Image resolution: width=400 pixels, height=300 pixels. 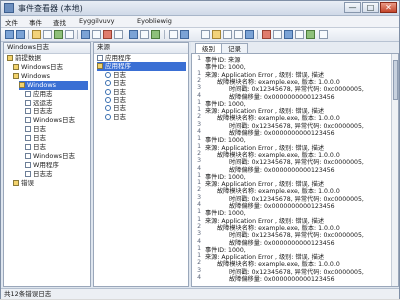 I want to click on menu-extra-2: Eyobliewig, so click(x=154, y=21).